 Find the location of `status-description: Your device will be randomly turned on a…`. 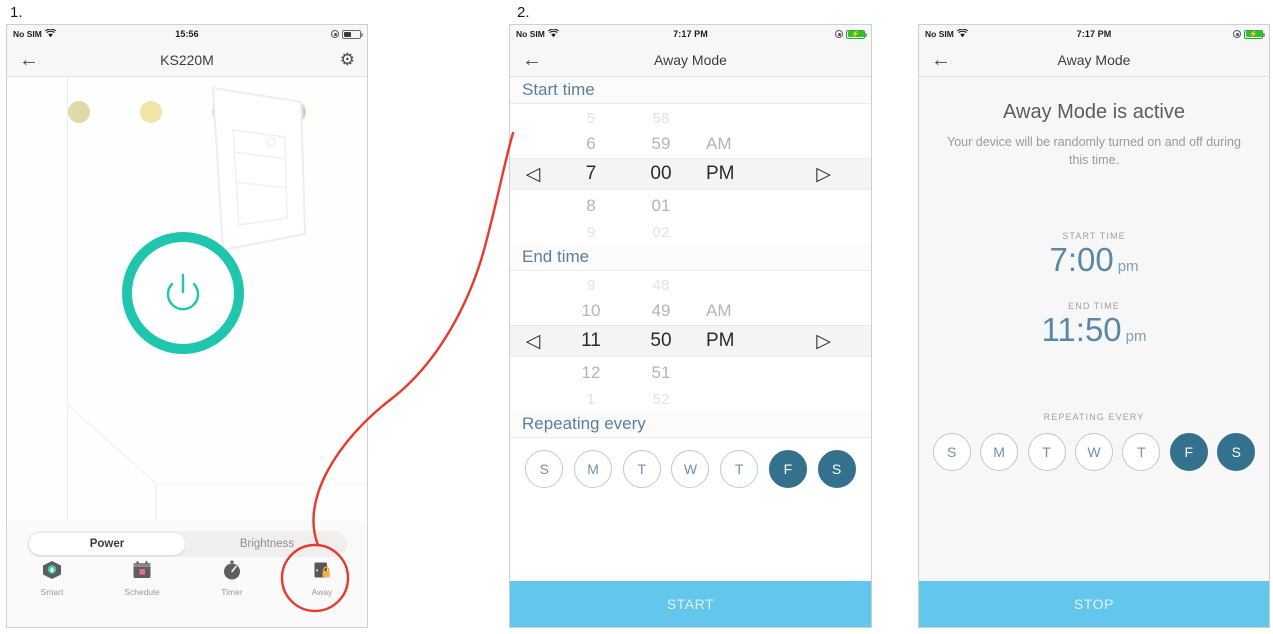

status-description: Your device will be randomly turned on a… is located at coordinates (1094, 151).